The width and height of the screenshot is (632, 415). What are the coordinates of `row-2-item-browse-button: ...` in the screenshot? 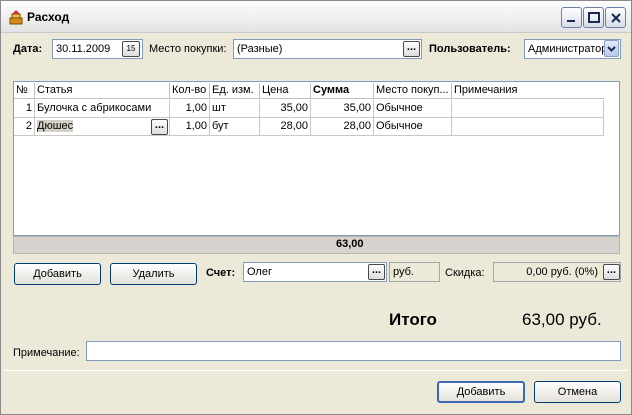 It's located at (159, 127).